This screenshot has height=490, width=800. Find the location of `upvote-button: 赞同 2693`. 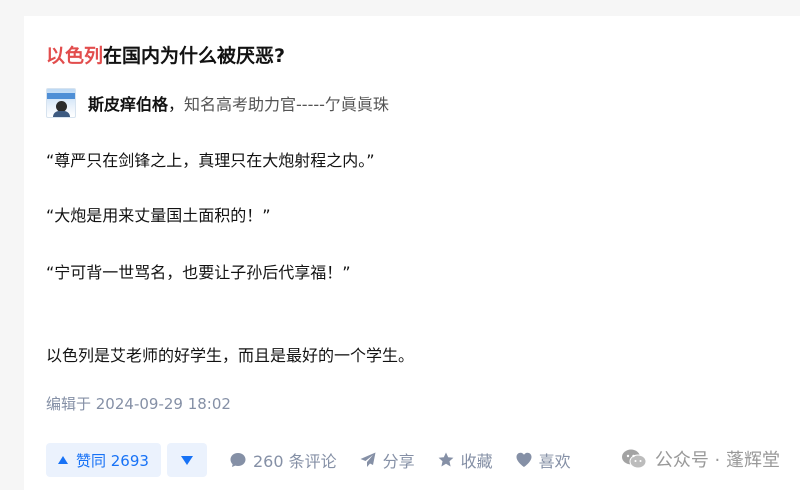

upvote-button: 赞同 2693 is located at coordinates (103, 460).